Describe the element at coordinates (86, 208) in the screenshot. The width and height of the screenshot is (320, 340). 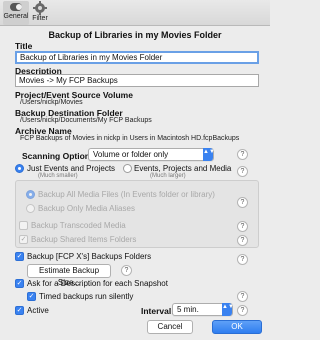
I see `backup-only-aliases-label: Backup Only Media Aliases` at that location.